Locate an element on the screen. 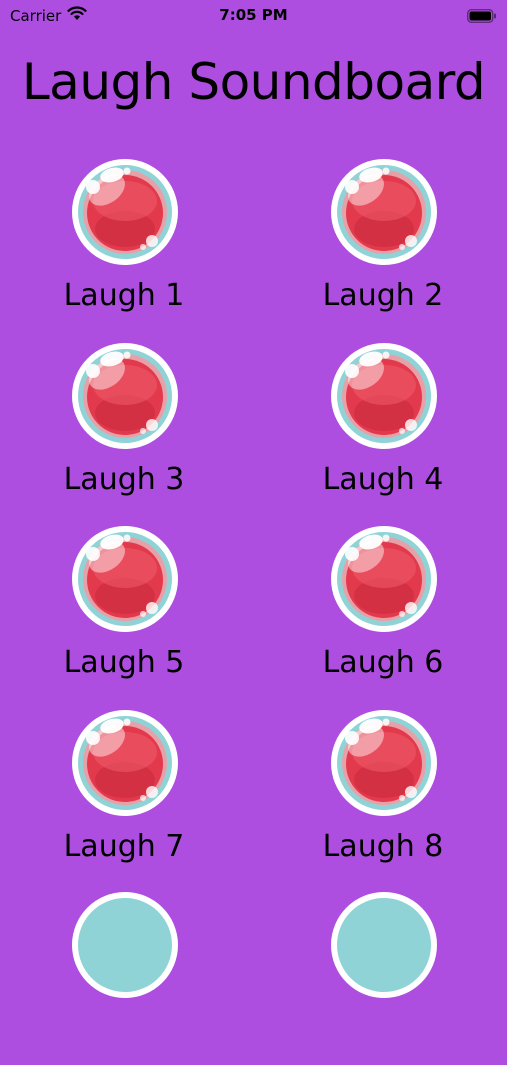  sound-cell: Laugh 1 is located at coordinates (124, 244).